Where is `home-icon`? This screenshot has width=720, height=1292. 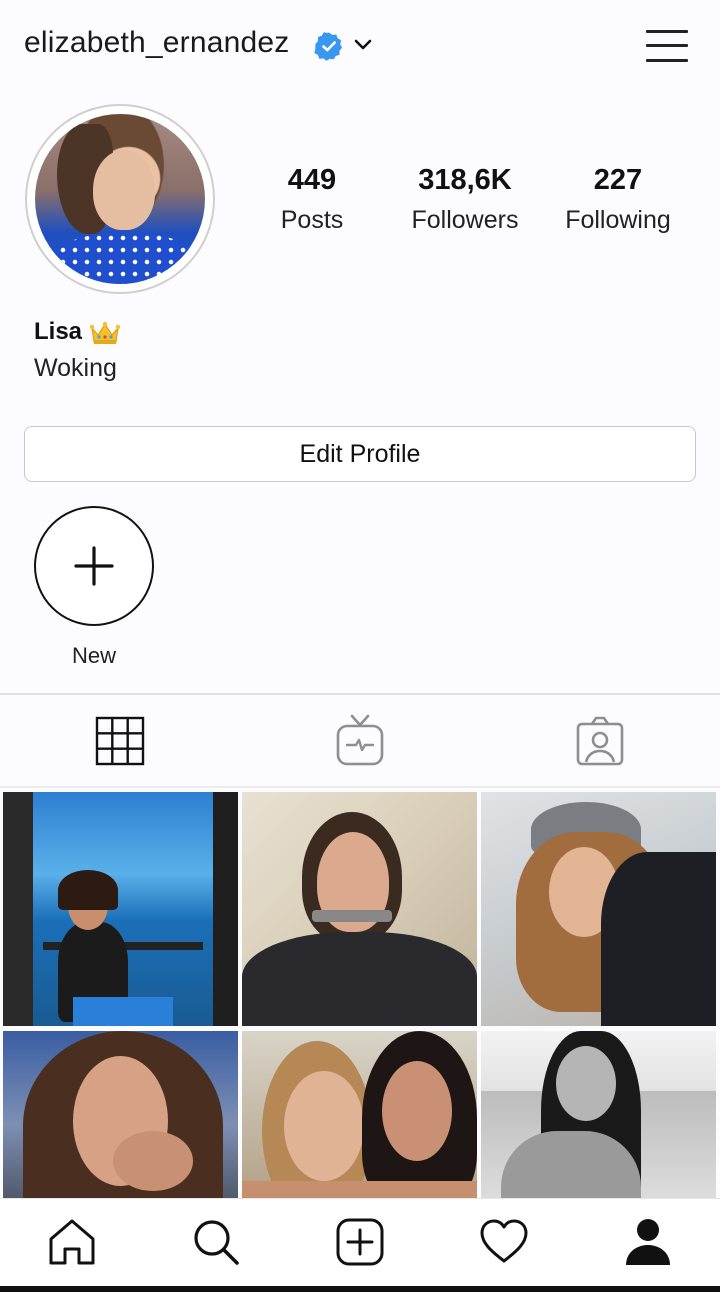 home-icon is located at coordinates (72, 1242).